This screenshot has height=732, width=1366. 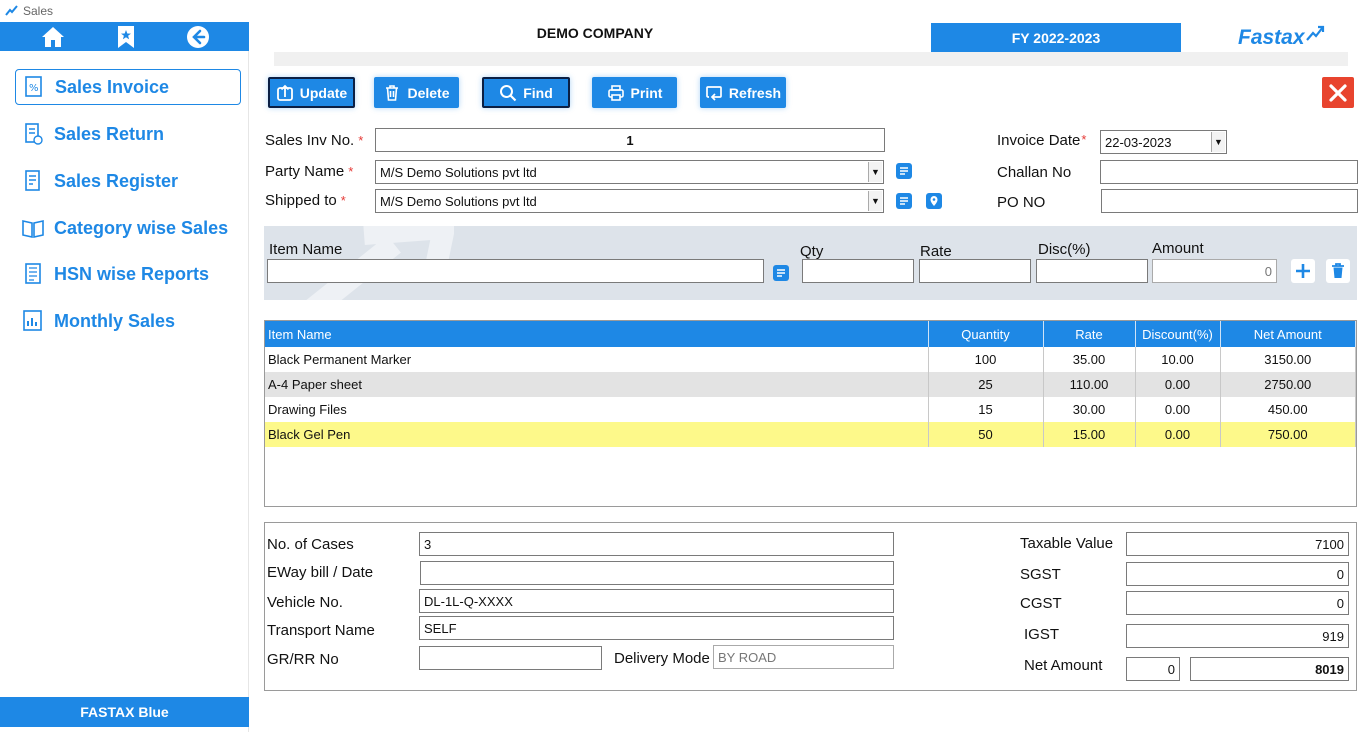 I want to click on cgst-label: CGST, so click(x=1041, y=603).